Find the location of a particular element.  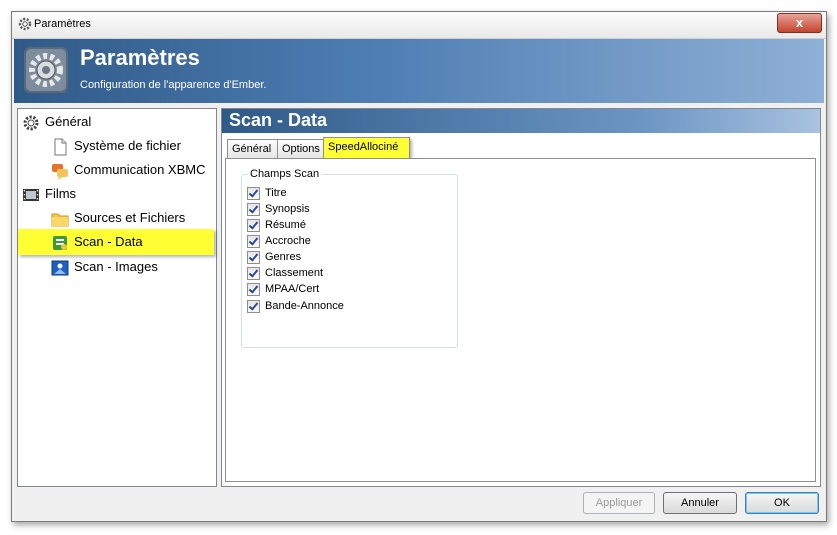

checkbox-label: Classement is located at coordinates (294, 273).